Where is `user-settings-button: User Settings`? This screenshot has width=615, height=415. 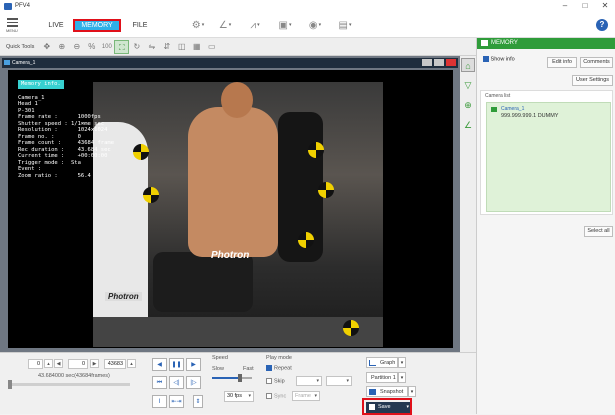 user-settings-button: User Settings is located at coordinates (592, 80).